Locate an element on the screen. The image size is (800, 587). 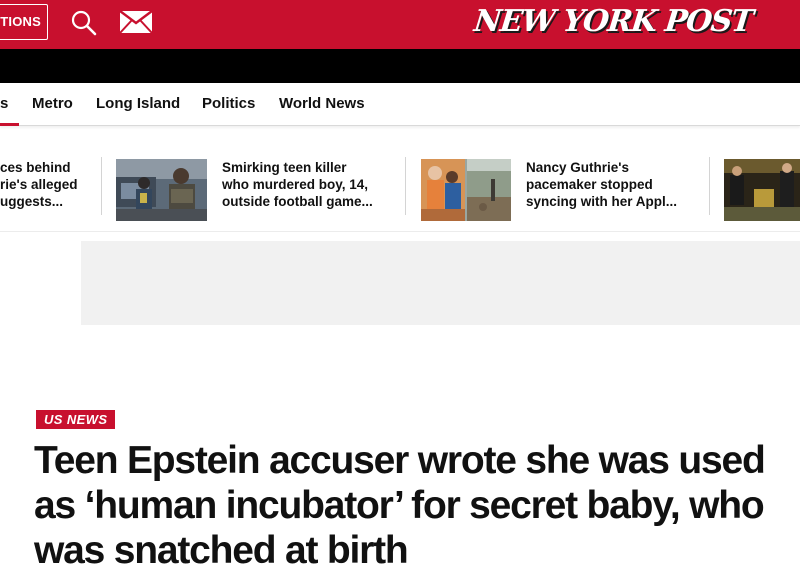
trending-item-line: ces behind is located at coordinates (35, 167).